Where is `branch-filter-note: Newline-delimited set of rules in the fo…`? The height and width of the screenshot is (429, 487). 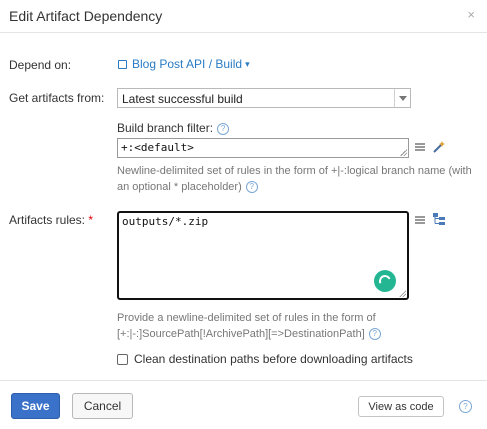
branch-filter-note: Newline-delimited set of rules in the fo… is located at coordinates (297, 179).